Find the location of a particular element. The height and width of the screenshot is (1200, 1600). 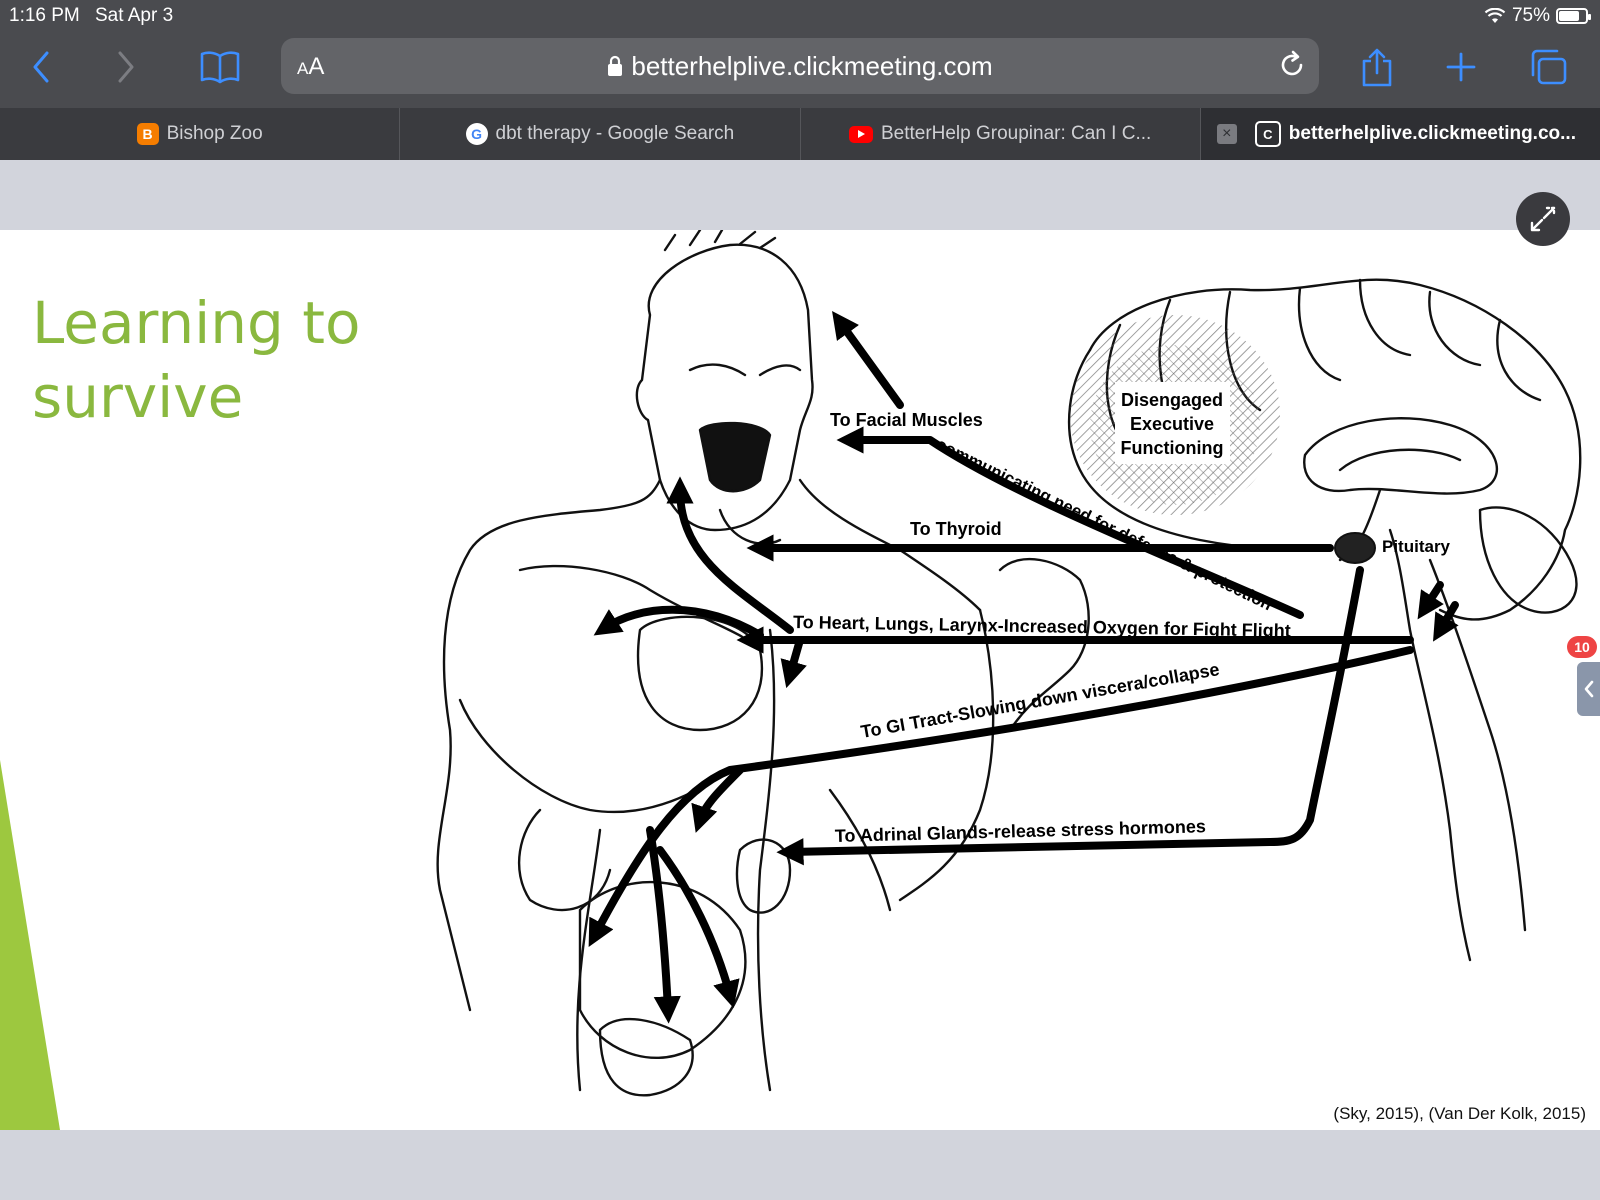

wifi-icon is located at coordinates (1495, 15).